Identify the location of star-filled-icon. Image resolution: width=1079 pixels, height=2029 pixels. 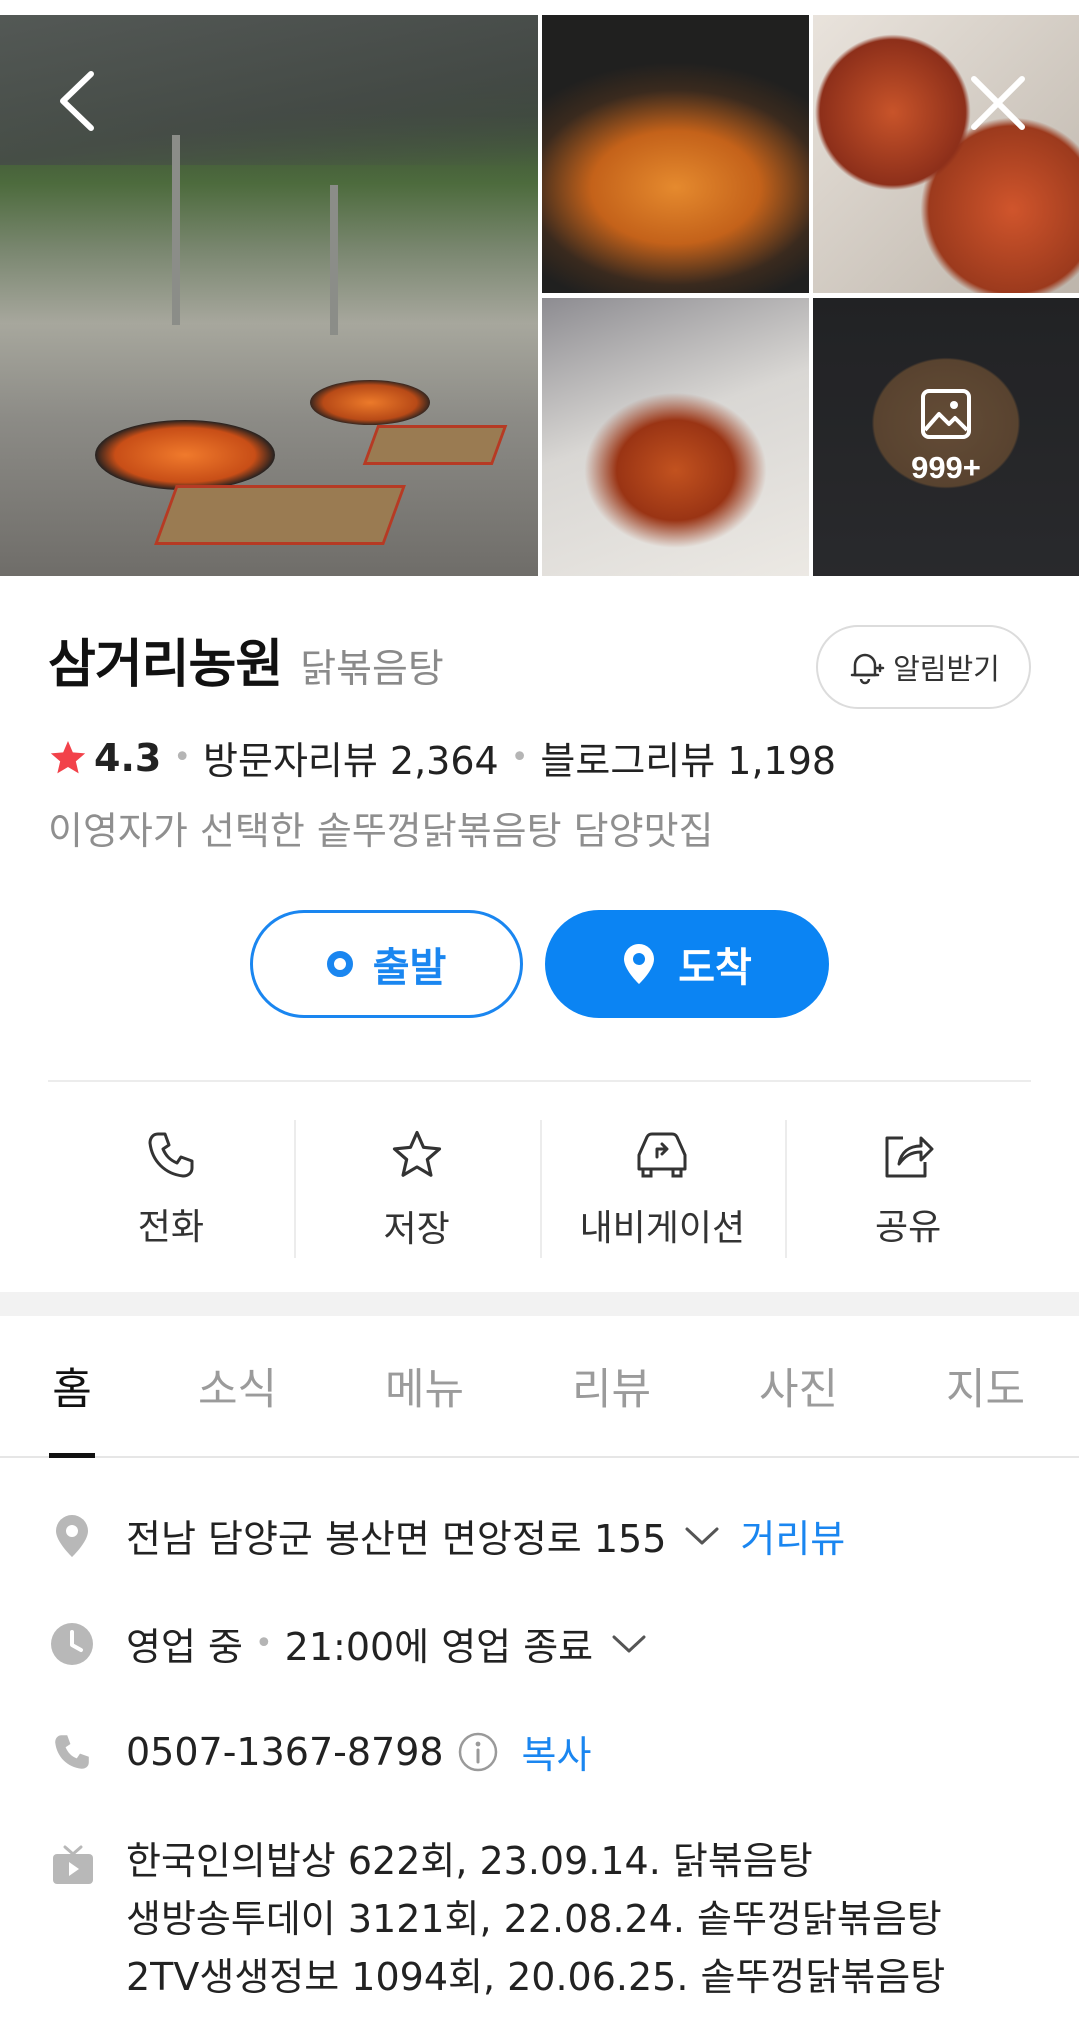
(68, 756).